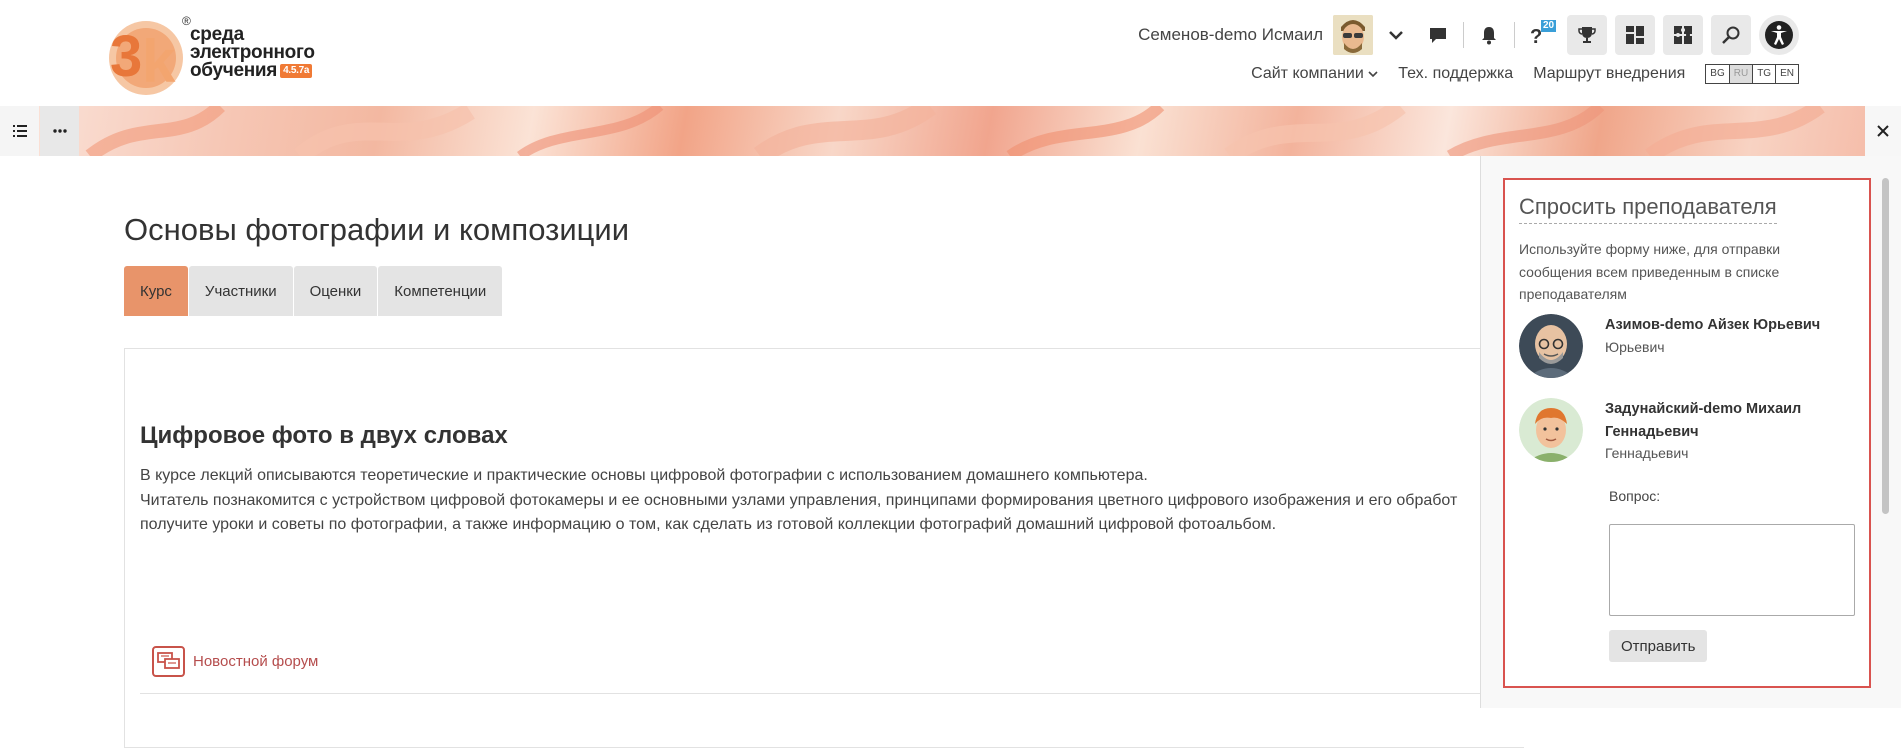  Describe the element at coordinates (324, 435) in the screenshot. I see `section-title: Цифровое фото в двух словах` at that location.